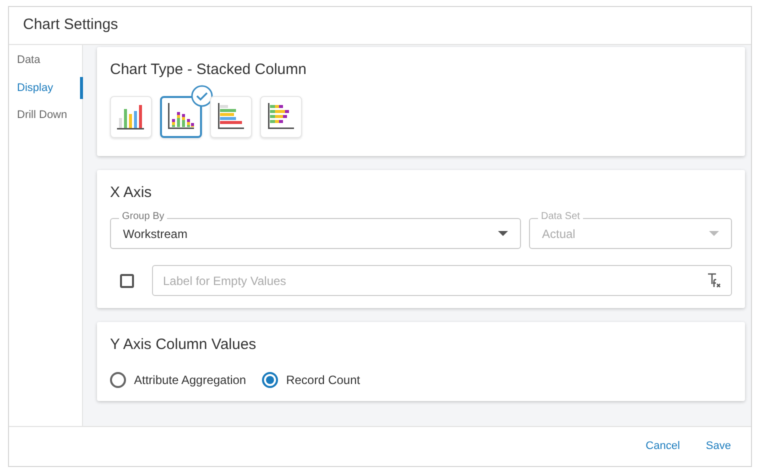  I want to click on column-chart-option, so click(131, 117).